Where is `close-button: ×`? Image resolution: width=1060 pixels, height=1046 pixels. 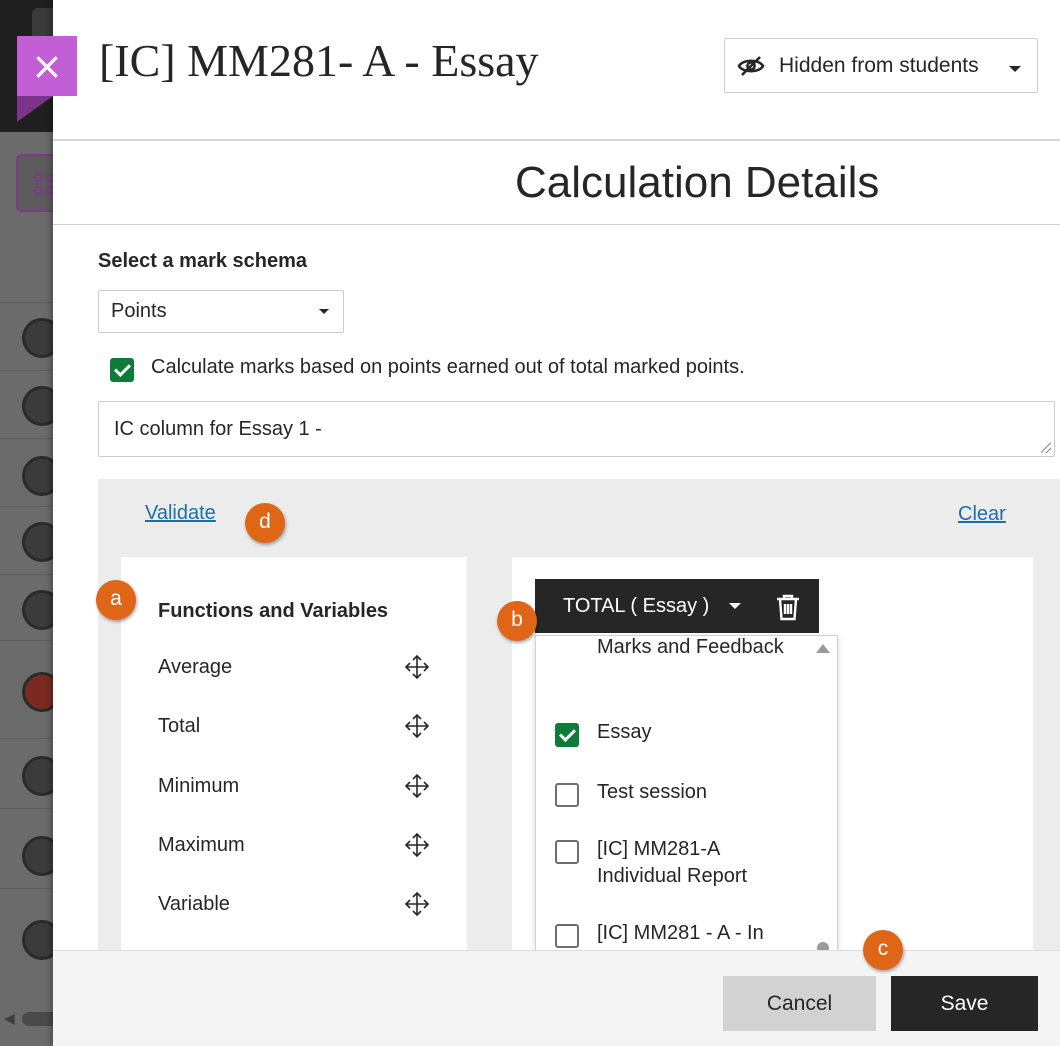
close-button: × is located at coordinates (47, 66).